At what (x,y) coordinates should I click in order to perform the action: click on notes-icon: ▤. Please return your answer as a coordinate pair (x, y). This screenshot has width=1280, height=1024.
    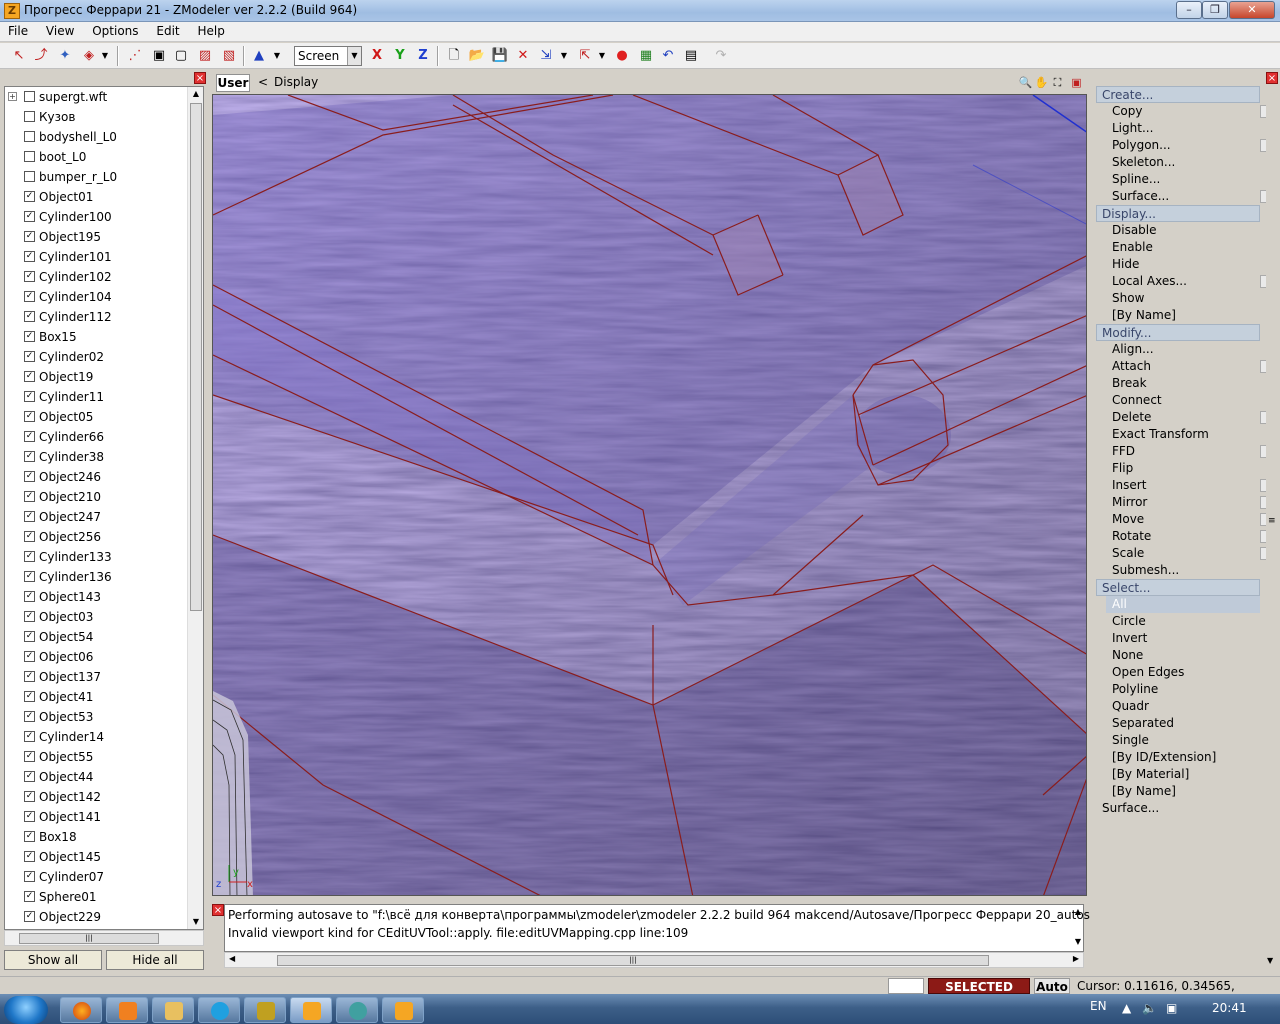
    Looking at the image, I should click on (691, 56).